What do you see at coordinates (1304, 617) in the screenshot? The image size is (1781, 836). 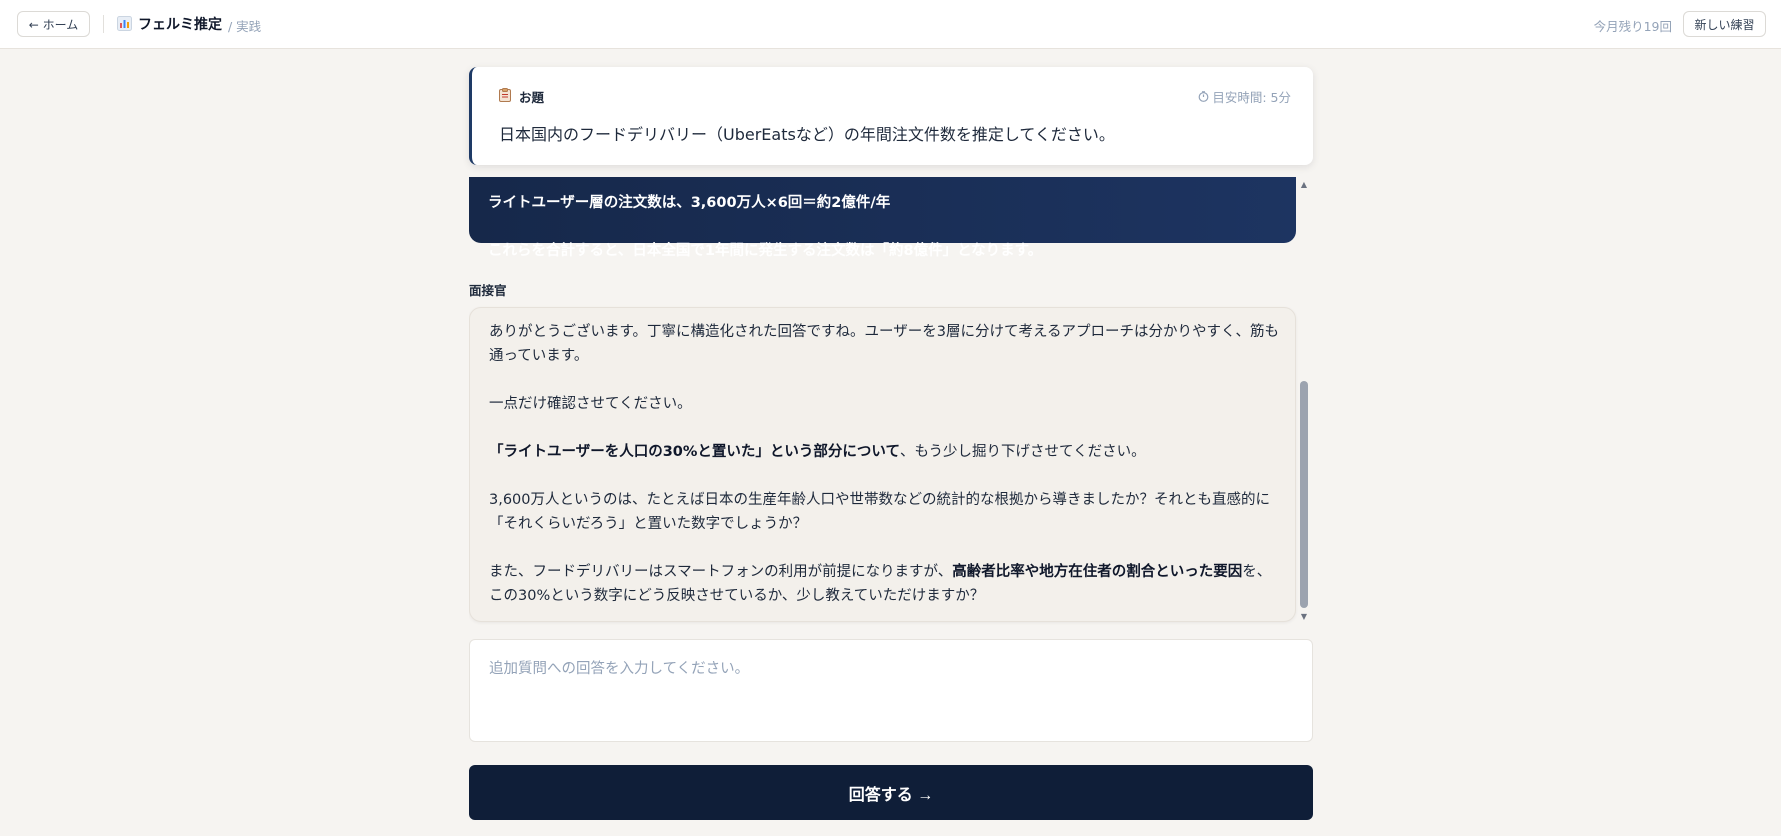 I see `scroll-down-arrow-icon: ▼` at bounding box center [1304, 617].